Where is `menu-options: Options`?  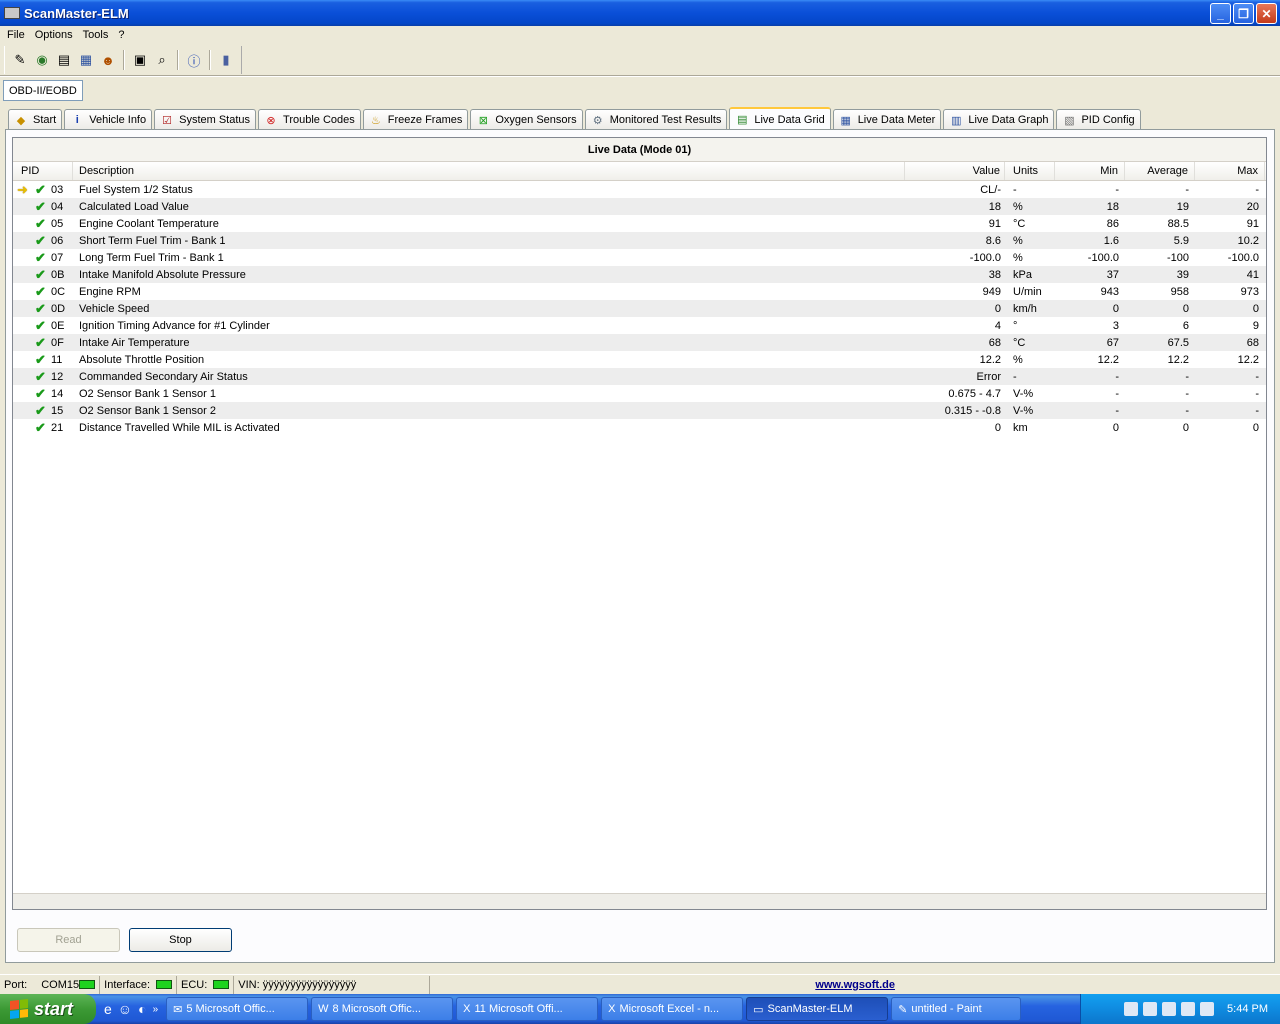 menu-options: Options is located at coordinates (54, 35).